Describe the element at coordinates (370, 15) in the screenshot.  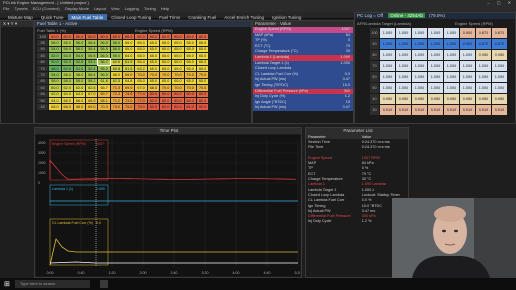
I see `pc-log-status: PC Log = Off` at that location.